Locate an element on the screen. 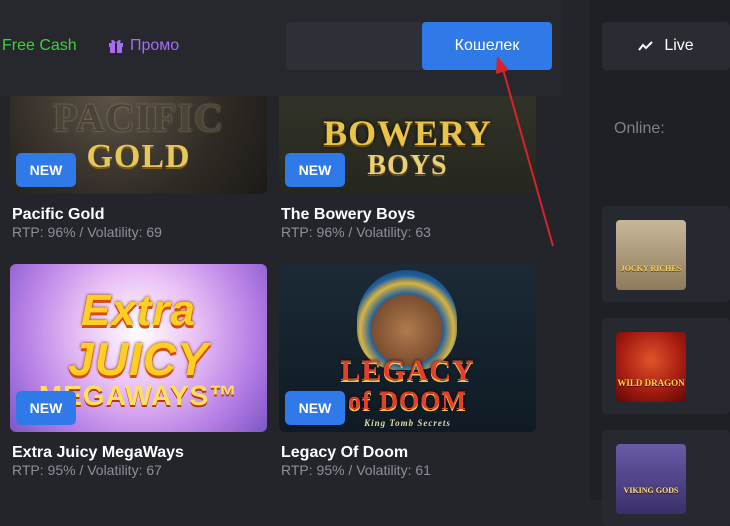 This screenshot has height=526, width=730. game-art-title: Extra is located at coordinates (138, 310).